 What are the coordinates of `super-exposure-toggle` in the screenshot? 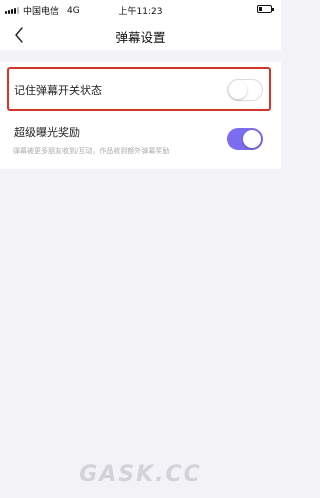 It's located at (245, 139).